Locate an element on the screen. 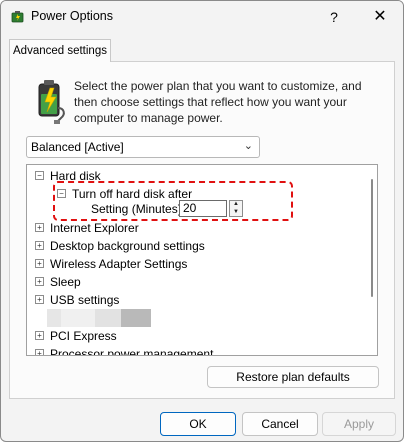 Image resolution: width=404 pixels, height=442 pixels. tree-item-processor-power: + Processor power management is located at coordinates (124, 350).